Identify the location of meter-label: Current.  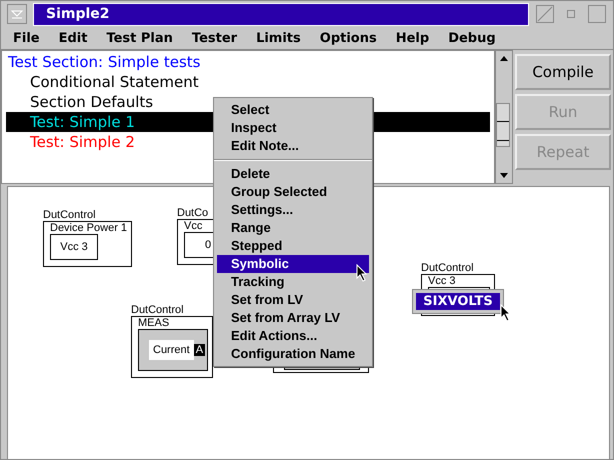
(171, 350).